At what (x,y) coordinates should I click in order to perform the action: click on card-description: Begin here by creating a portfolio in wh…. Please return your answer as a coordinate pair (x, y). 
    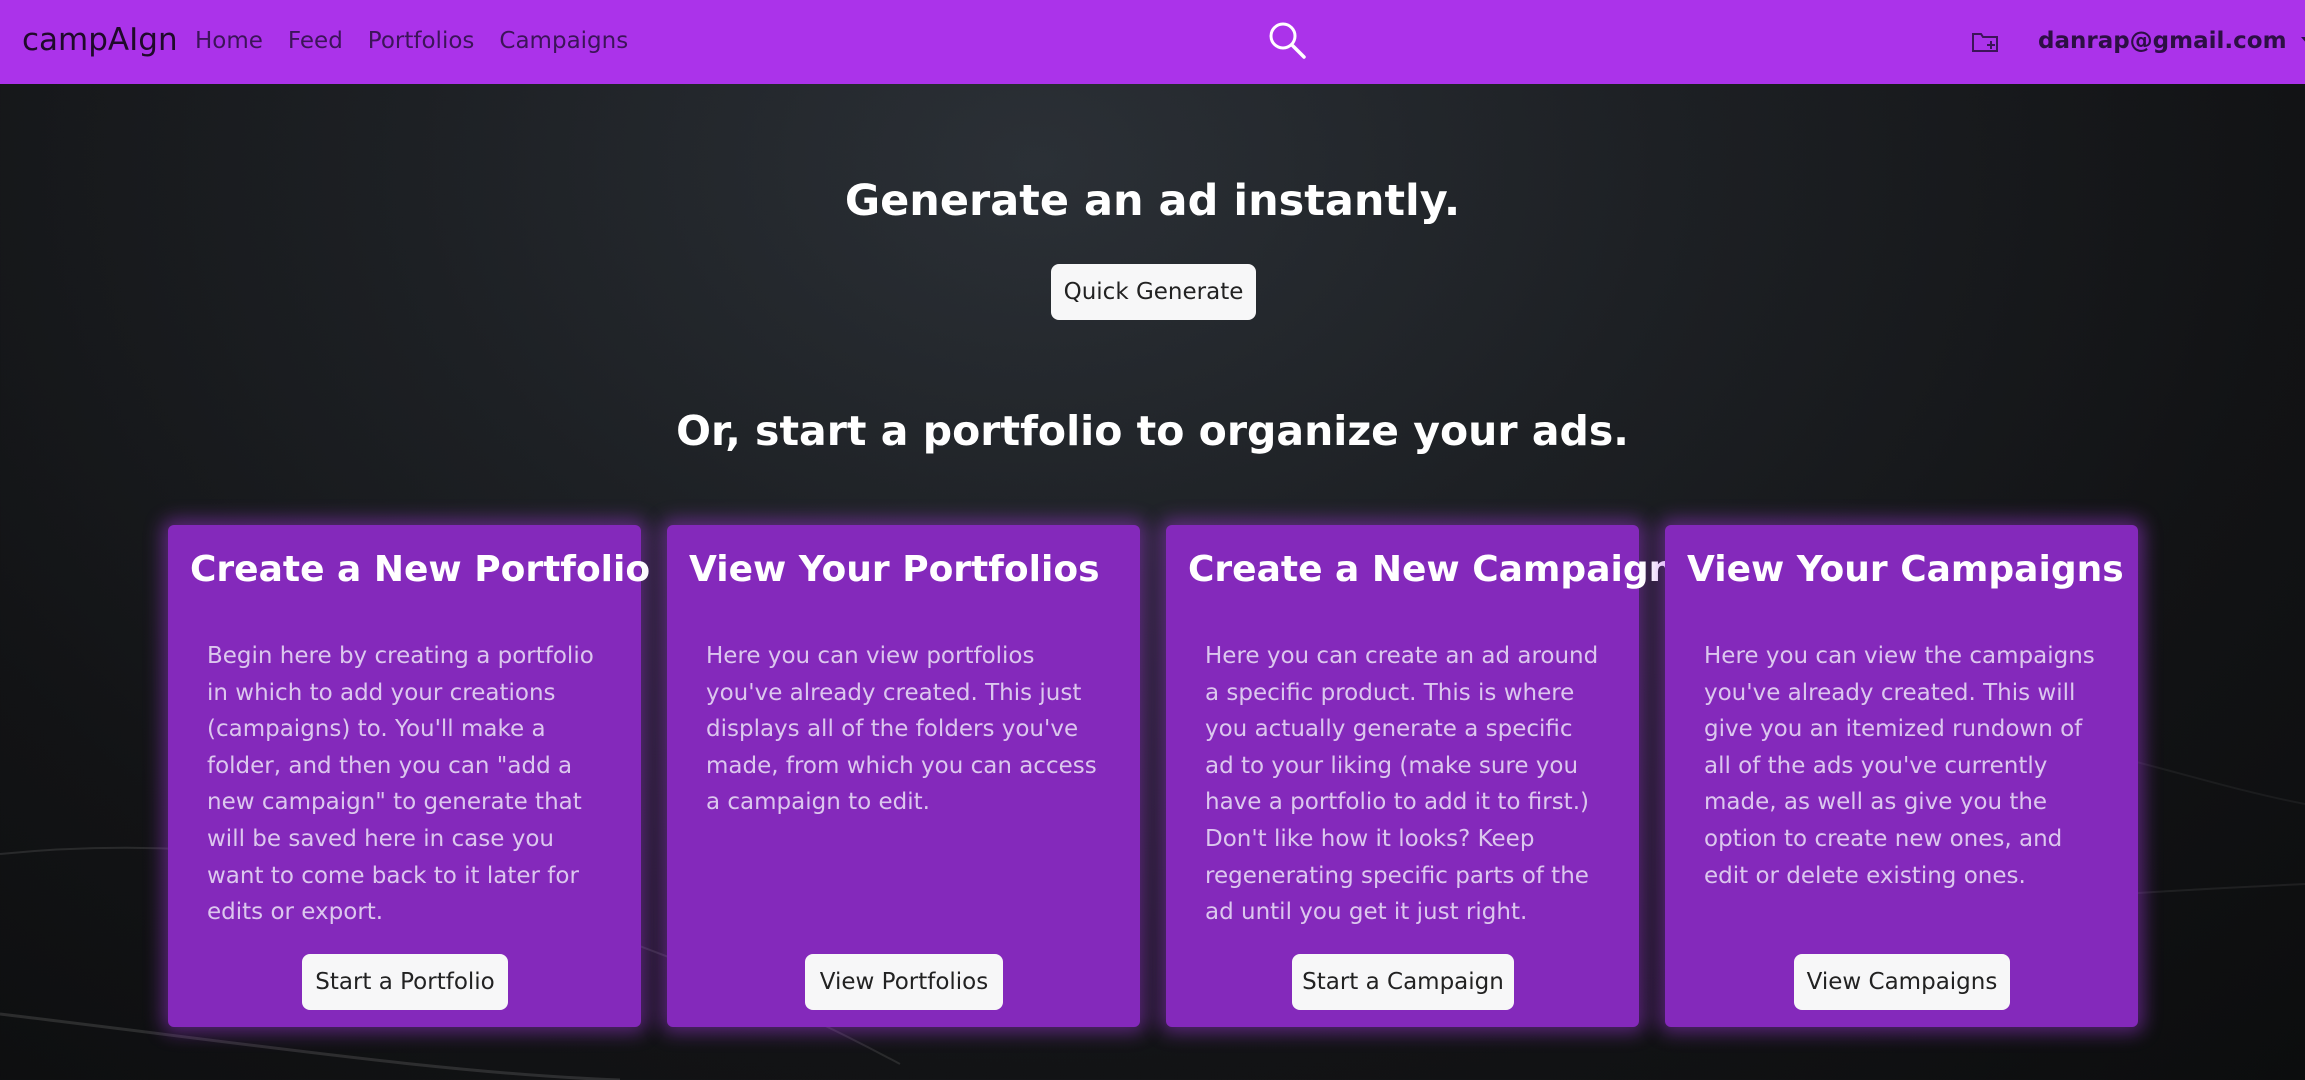
    Looking at the image, I should click on (400, 784).